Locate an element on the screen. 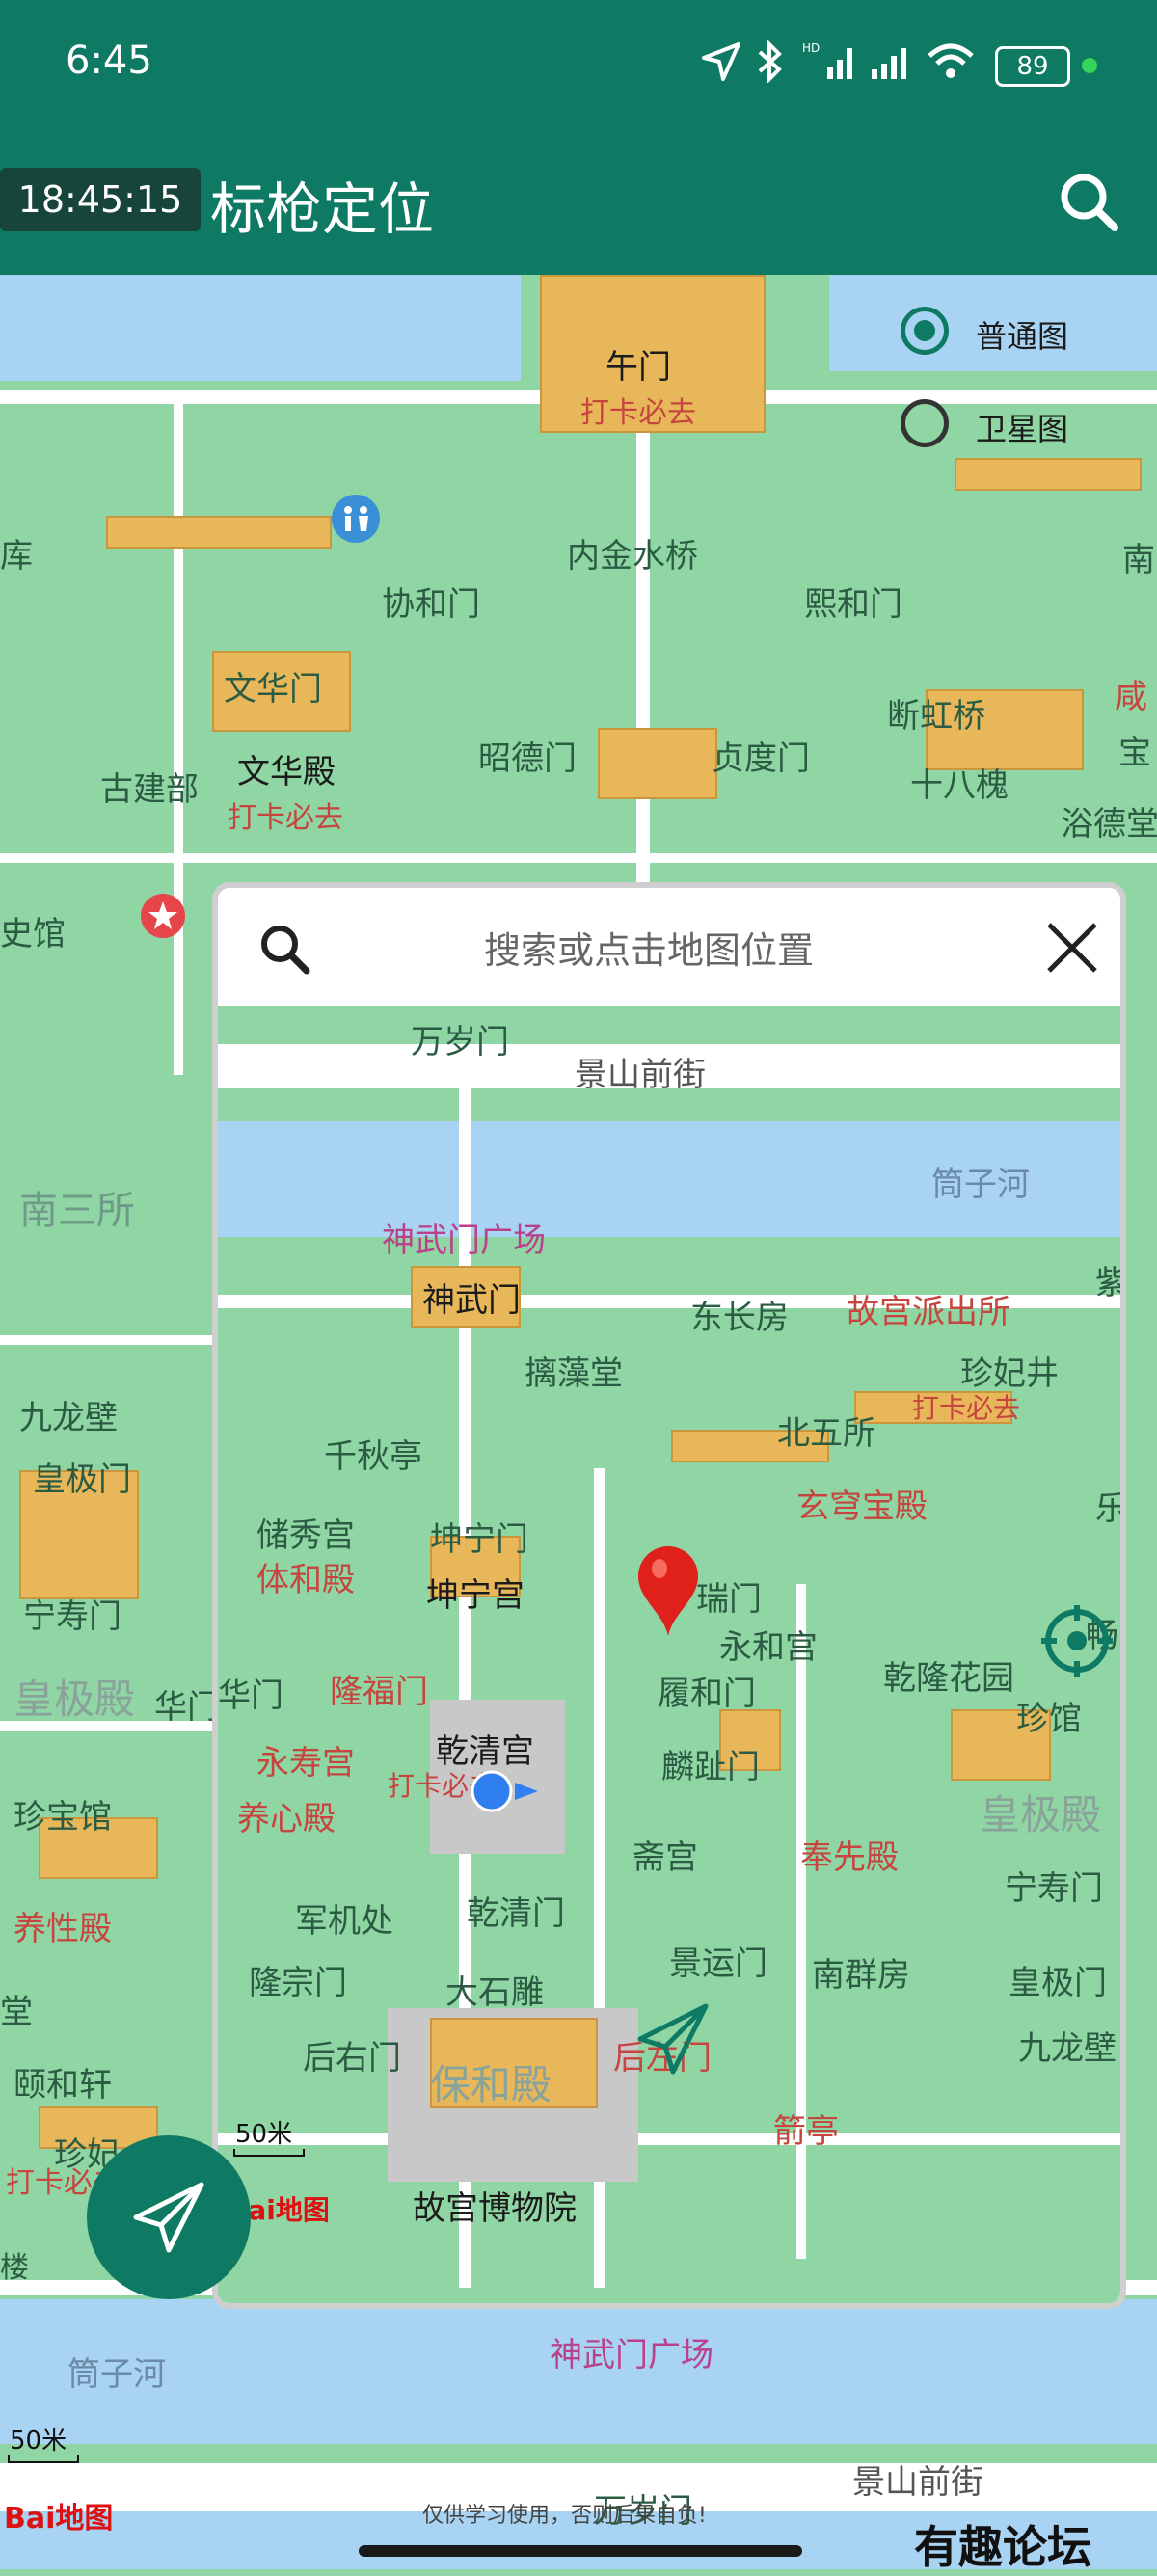  charging-dot is located at coordinates (1089, 66).